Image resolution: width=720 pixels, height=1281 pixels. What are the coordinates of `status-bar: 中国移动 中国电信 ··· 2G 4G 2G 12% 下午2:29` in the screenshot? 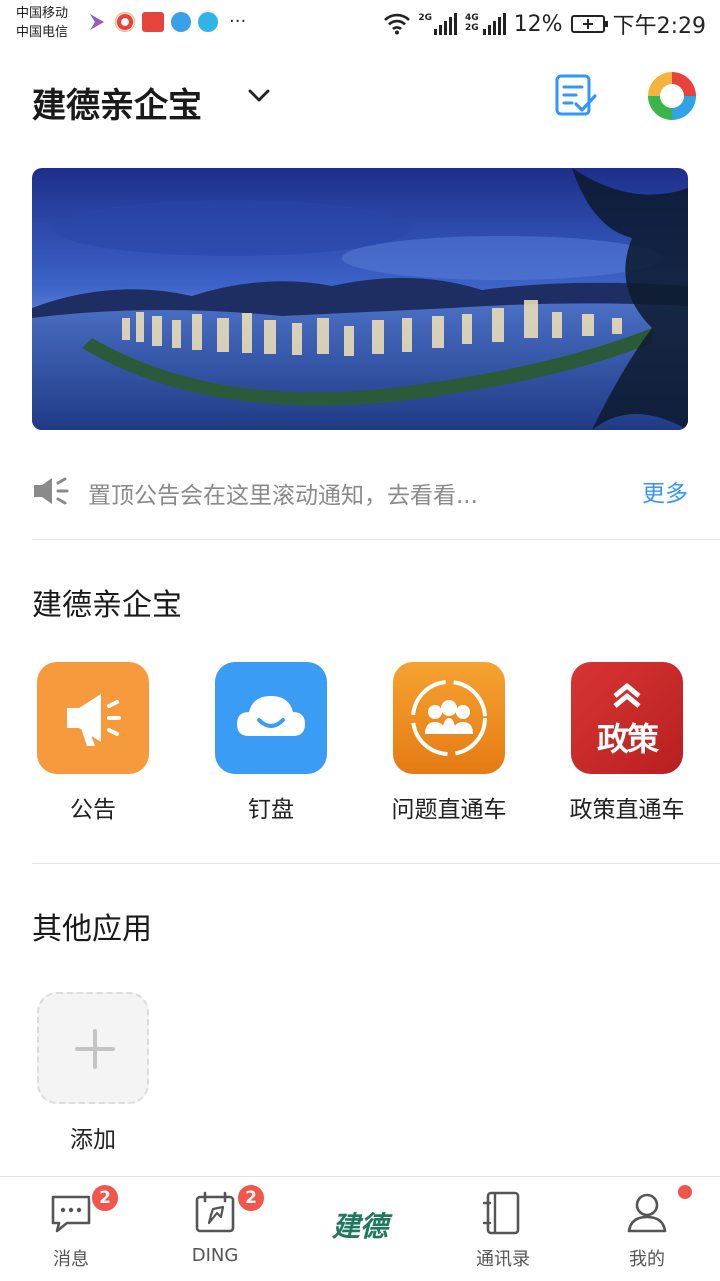 It's located at (360, 25).